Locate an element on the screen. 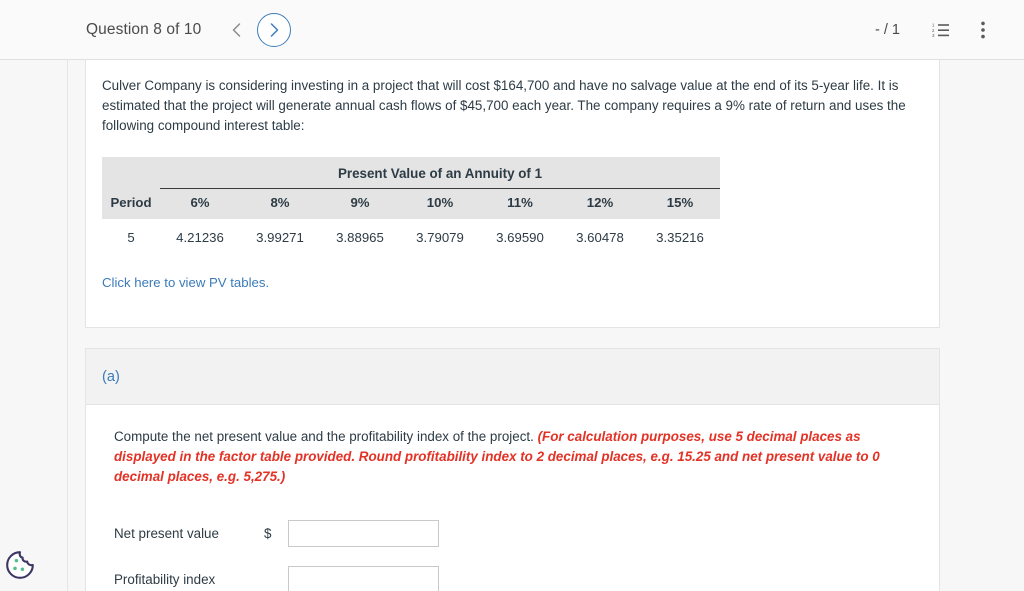 The width and height of the screenshot is (1024, 591). answer-fields: Net present value $ Profitability index is located at coordinates (526, 550).